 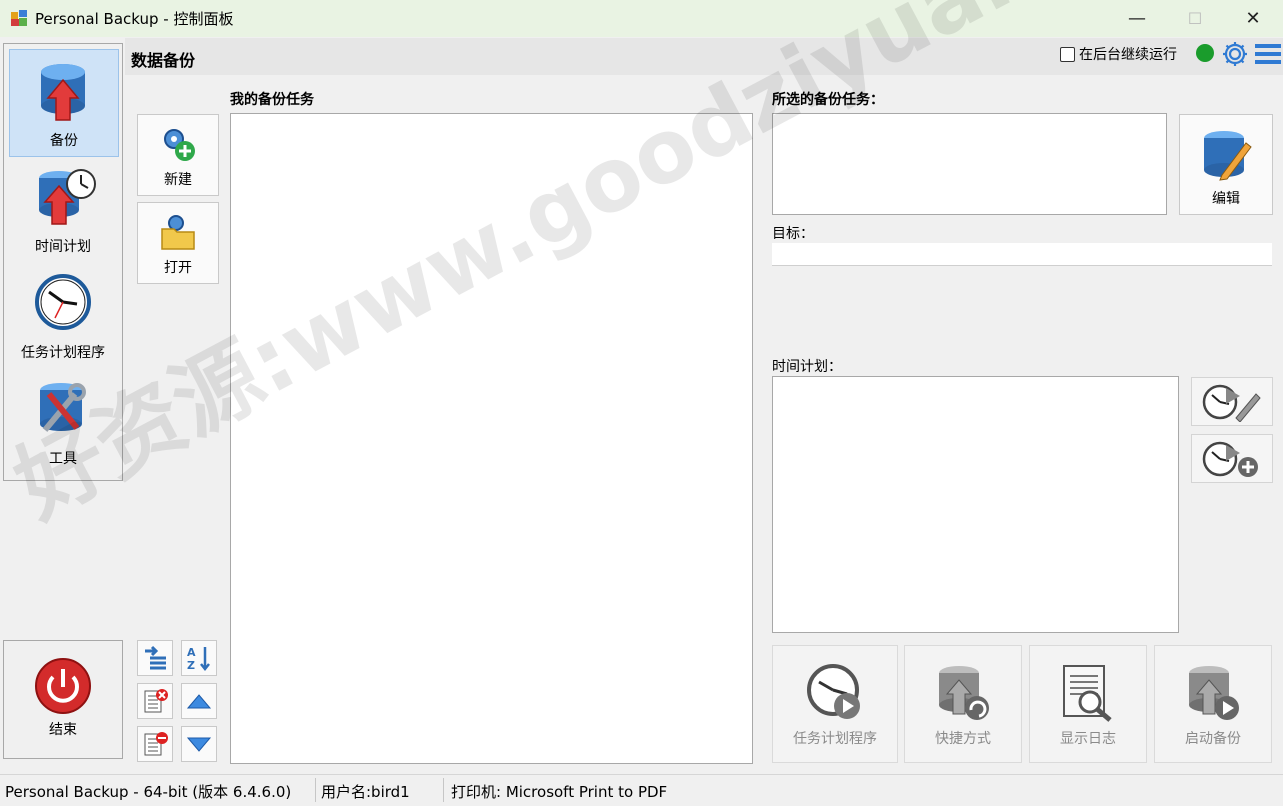 I want to click on power-icon, so click(x=63, y=686).